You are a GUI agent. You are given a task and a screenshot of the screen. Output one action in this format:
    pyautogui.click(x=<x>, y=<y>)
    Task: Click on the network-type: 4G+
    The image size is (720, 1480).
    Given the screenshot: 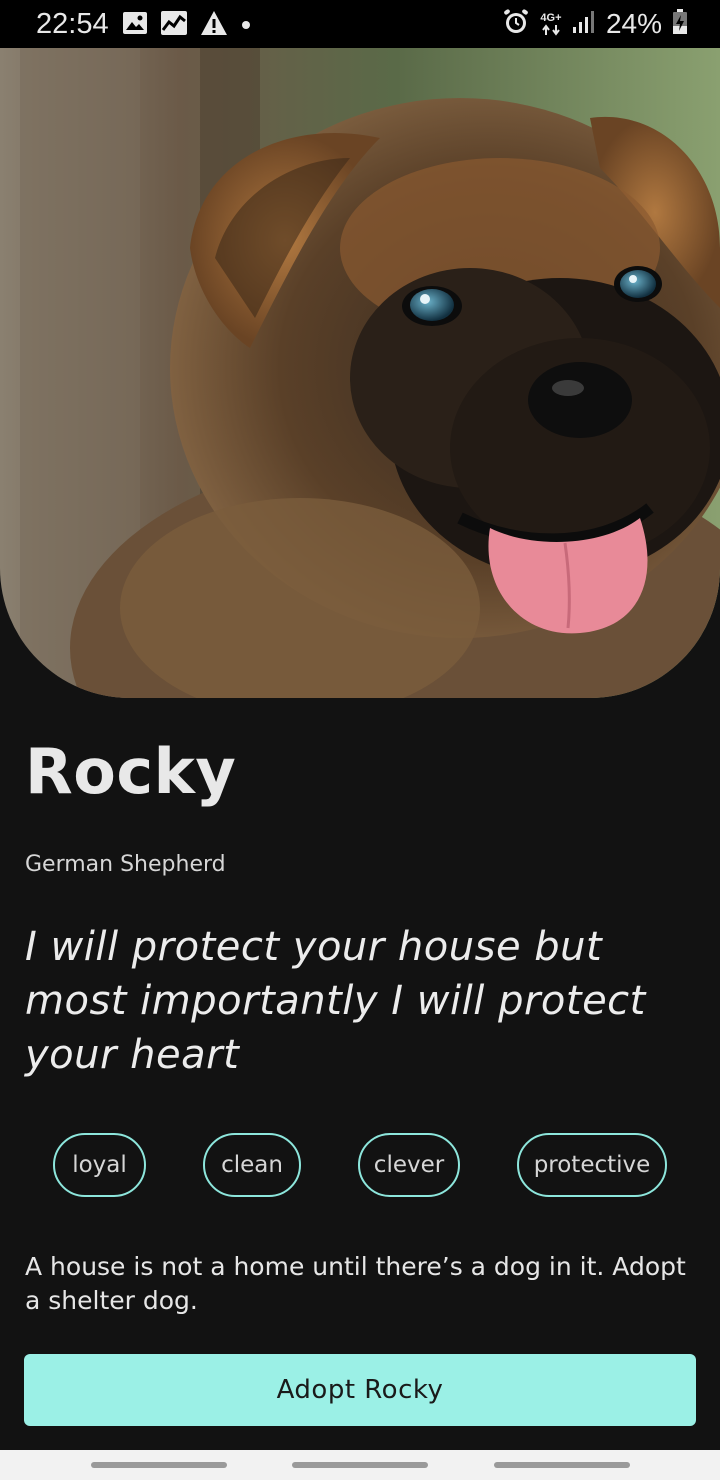 What is the action you would take?
    pyautogui.click(x=551, y=17)
    